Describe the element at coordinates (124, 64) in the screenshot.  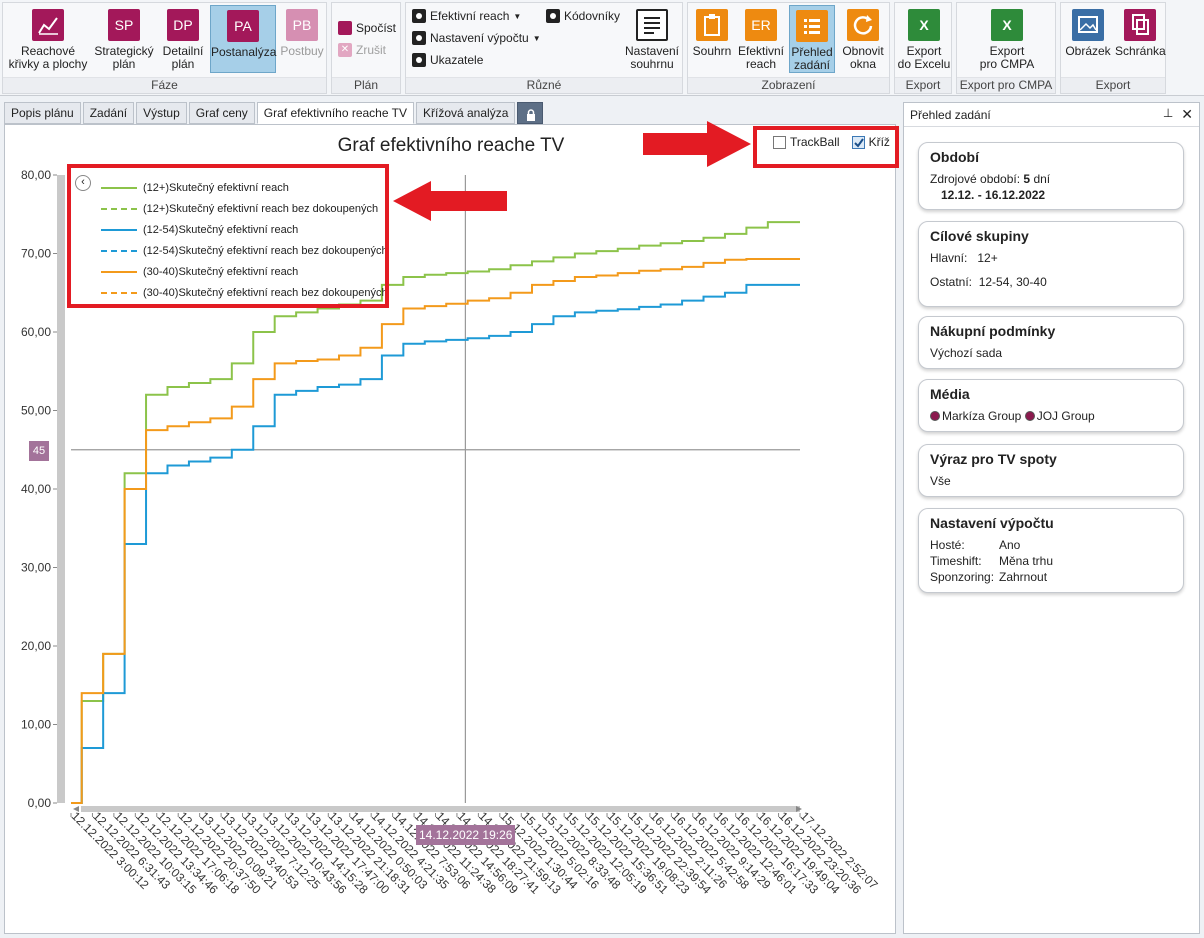
I see `strategic-label2: plán` at that location.